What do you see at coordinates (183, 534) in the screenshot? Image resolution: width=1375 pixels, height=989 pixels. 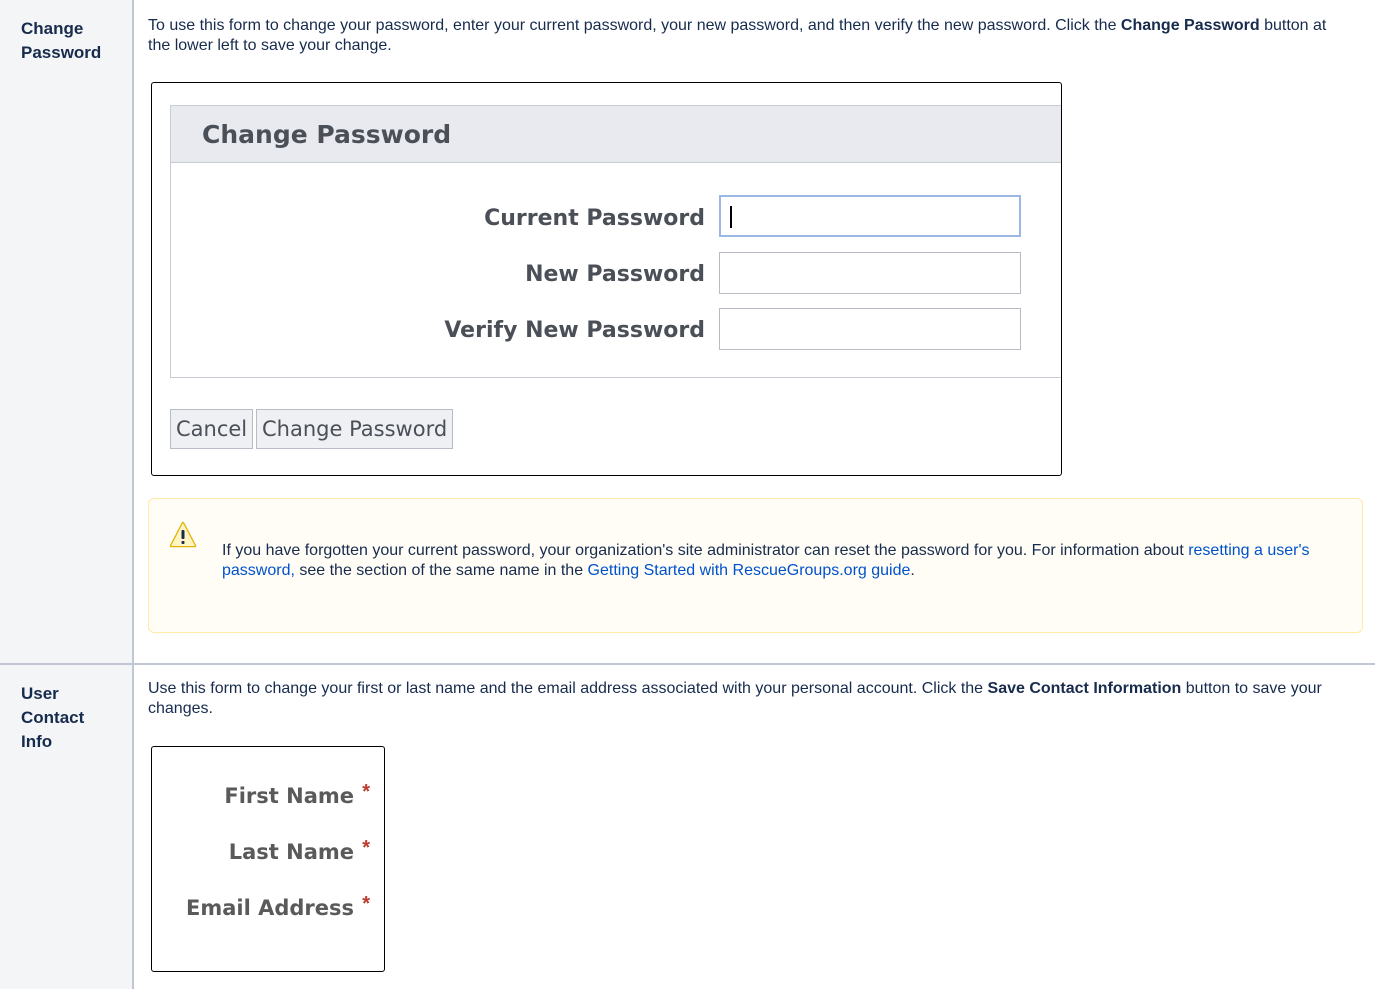 I see `warning-icon` at bounding box center [183, 534].